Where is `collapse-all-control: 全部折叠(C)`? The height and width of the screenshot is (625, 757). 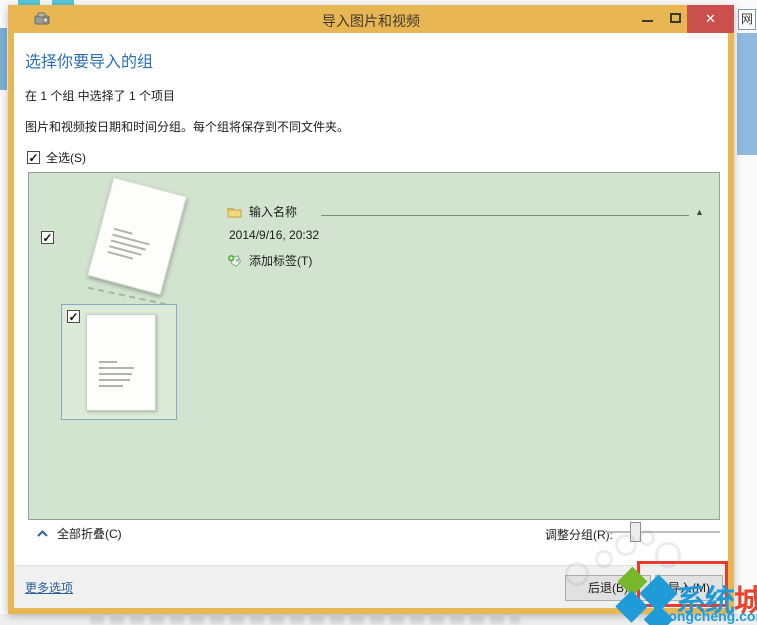
collapse-all-control: 全部折叠(C) is located at coordinates (79, 533).